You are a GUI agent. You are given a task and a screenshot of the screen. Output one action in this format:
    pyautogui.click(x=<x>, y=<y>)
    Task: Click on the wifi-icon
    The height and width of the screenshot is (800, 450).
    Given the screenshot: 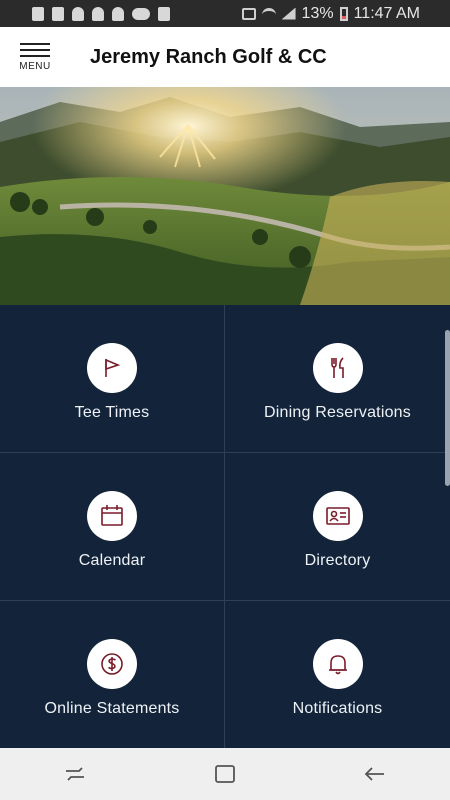 What is the action you would take?
    pyautogui.click(x=268, y=13)
    